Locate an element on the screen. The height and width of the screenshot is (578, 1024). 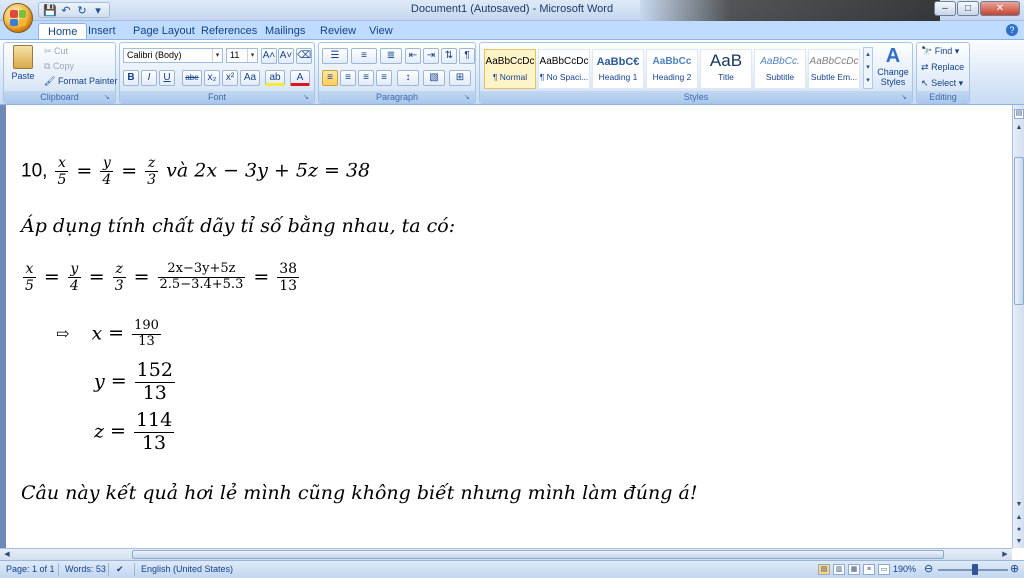
style-heading-2: AaBbCc Heading 2 is located at coordinates (672, 69).